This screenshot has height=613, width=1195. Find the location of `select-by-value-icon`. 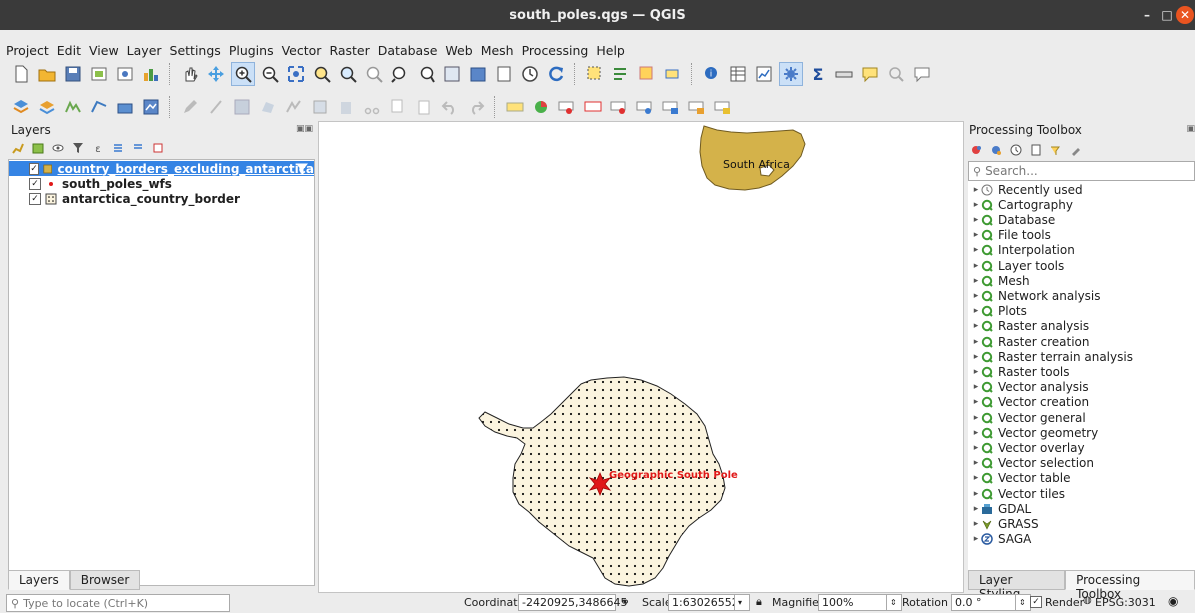

select-by-value-icon is located at coordinates (621, 74).